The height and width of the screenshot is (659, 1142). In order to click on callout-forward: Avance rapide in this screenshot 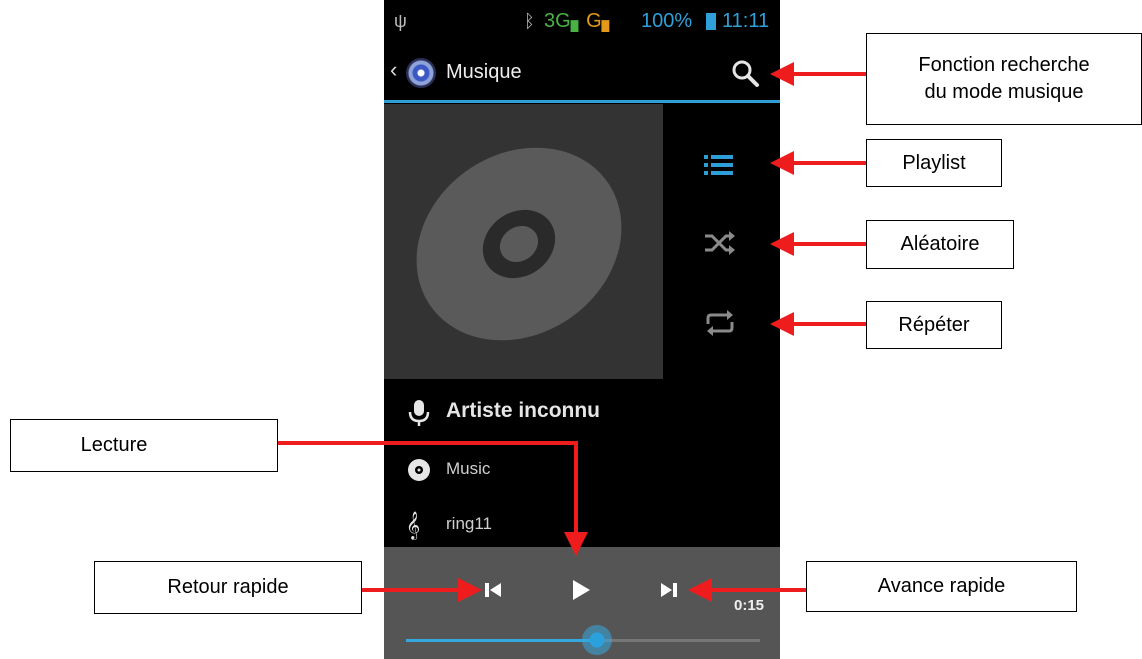, I will do `click(941, 586)`.